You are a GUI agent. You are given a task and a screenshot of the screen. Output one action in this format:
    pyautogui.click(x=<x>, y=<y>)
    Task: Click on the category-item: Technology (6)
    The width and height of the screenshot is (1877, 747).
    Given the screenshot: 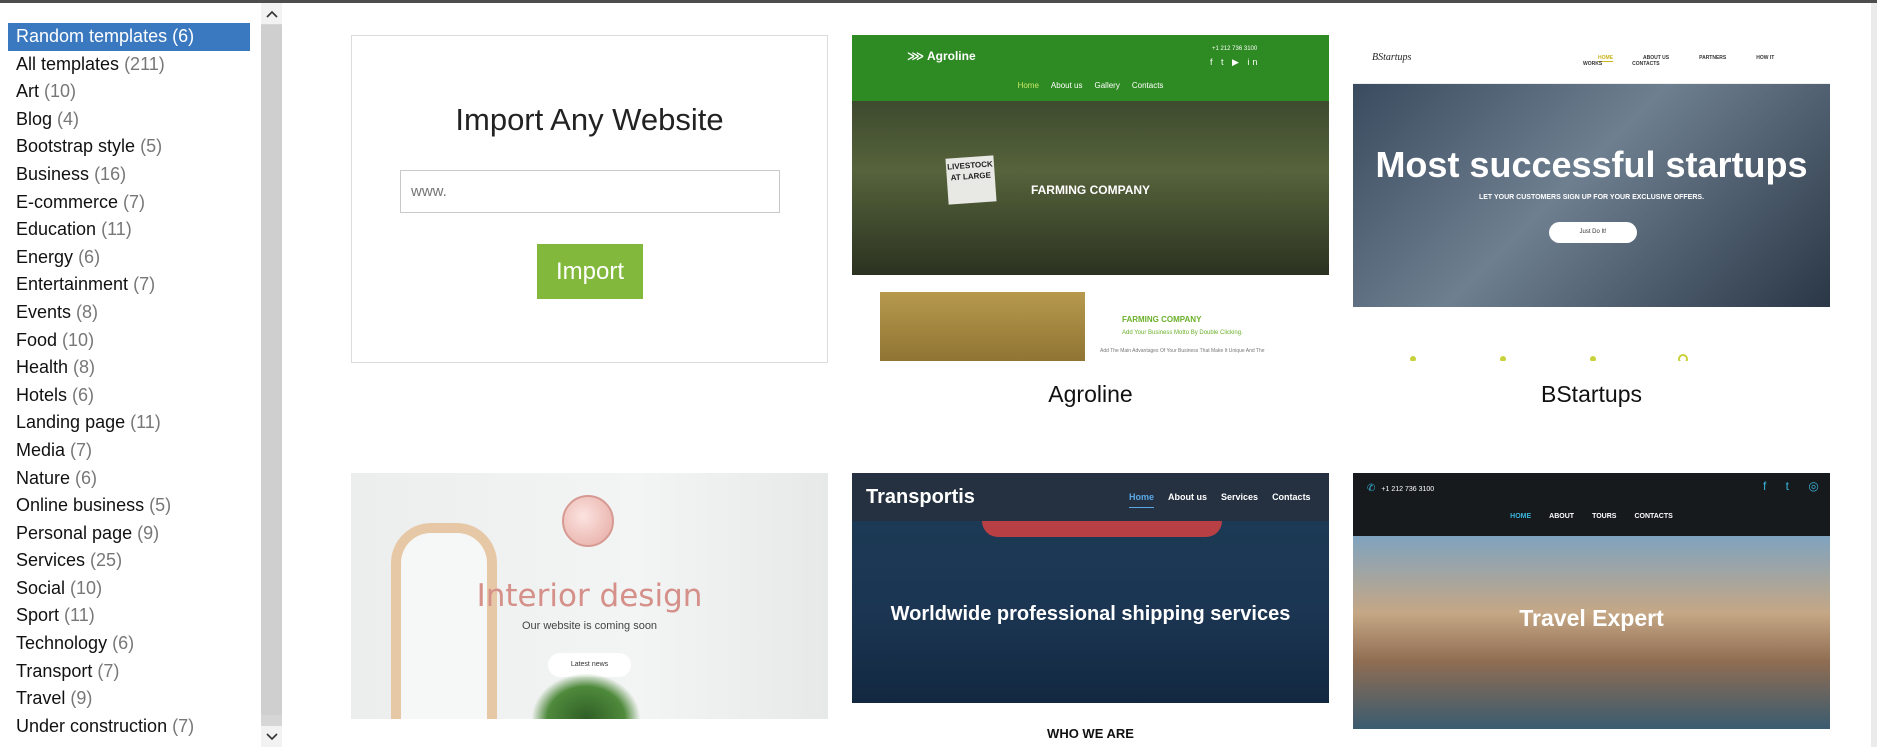 What is the action you would take?
    pyautogui.click(x=129, y=644)
    